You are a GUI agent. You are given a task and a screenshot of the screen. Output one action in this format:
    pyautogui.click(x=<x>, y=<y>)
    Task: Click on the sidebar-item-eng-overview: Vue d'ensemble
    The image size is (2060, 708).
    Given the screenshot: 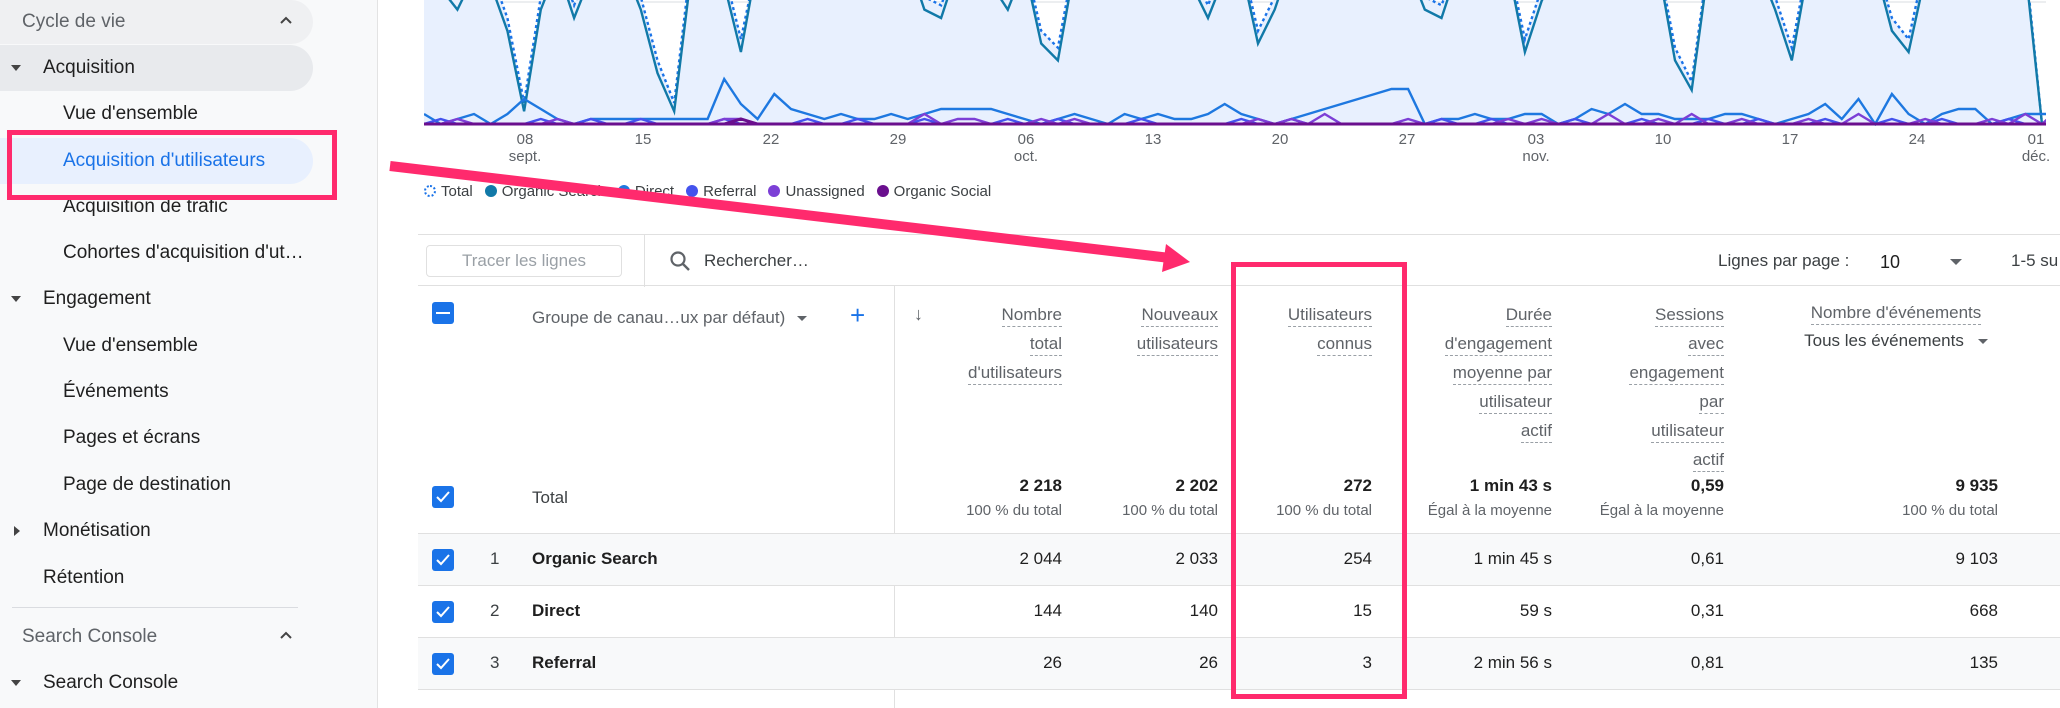 What is the action you would take?
    pyautogui.click(x=99, y=346)
    